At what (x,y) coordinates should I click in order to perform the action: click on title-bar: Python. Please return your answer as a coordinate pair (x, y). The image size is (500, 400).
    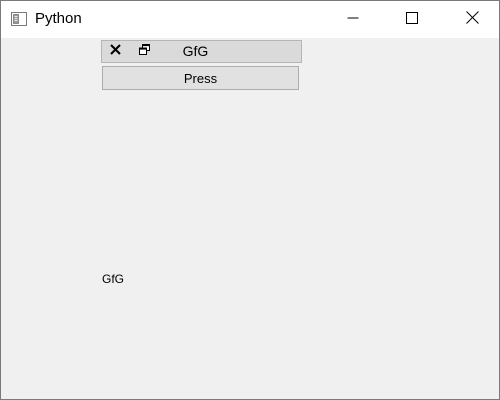
    Looking at the image, I should click on (250, 19).